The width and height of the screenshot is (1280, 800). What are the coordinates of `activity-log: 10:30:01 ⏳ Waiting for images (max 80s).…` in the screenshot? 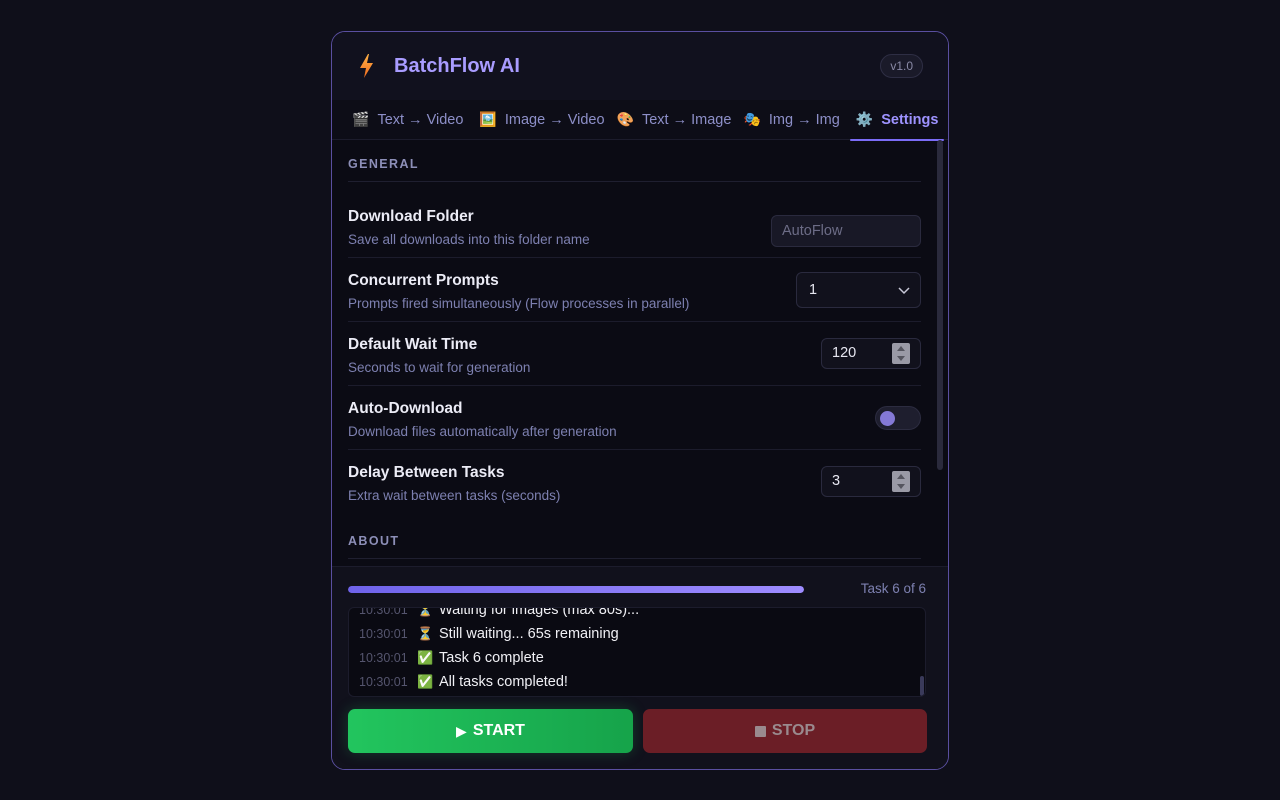 It's located at (637, 652).